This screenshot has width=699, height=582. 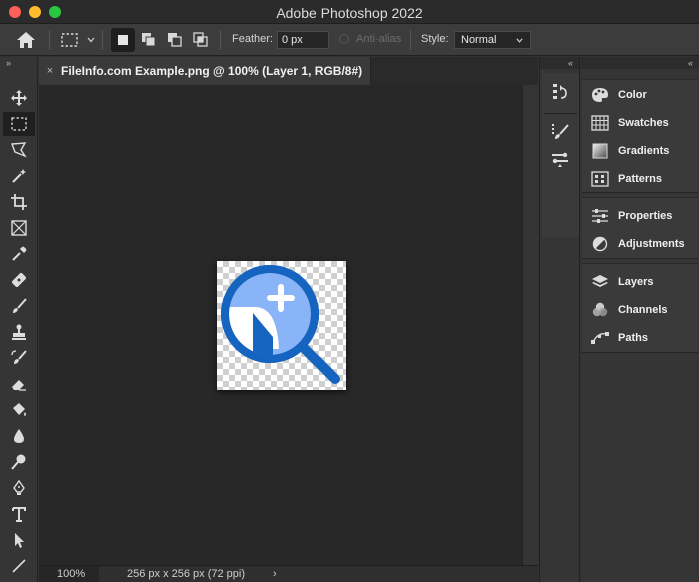 What do you see at coordinates (559, 319) in the screenshot?
I see `collapsed-panels-column: «` at bounding box center [559, 319].